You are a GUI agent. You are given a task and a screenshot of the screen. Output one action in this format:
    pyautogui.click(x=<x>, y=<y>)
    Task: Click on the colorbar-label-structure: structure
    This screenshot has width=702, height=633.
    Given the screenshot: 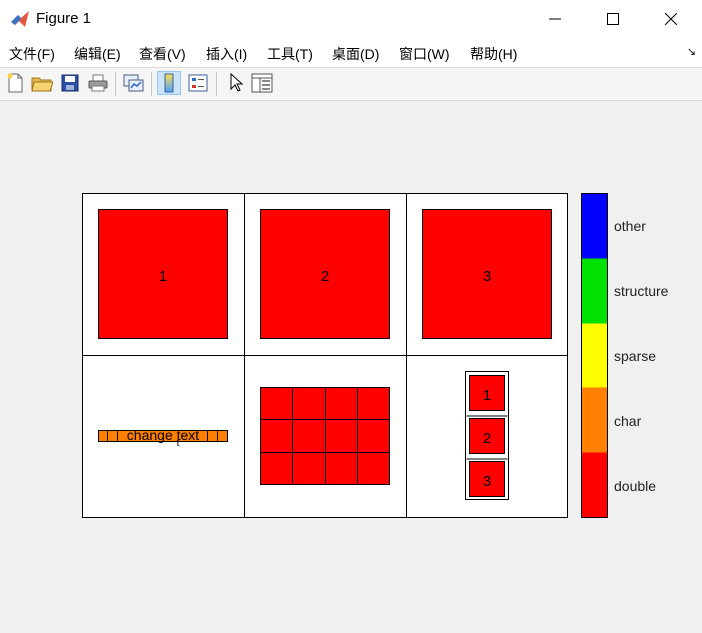 What is the action you would take?
    pyautogui.click(x=641, y=291)
    